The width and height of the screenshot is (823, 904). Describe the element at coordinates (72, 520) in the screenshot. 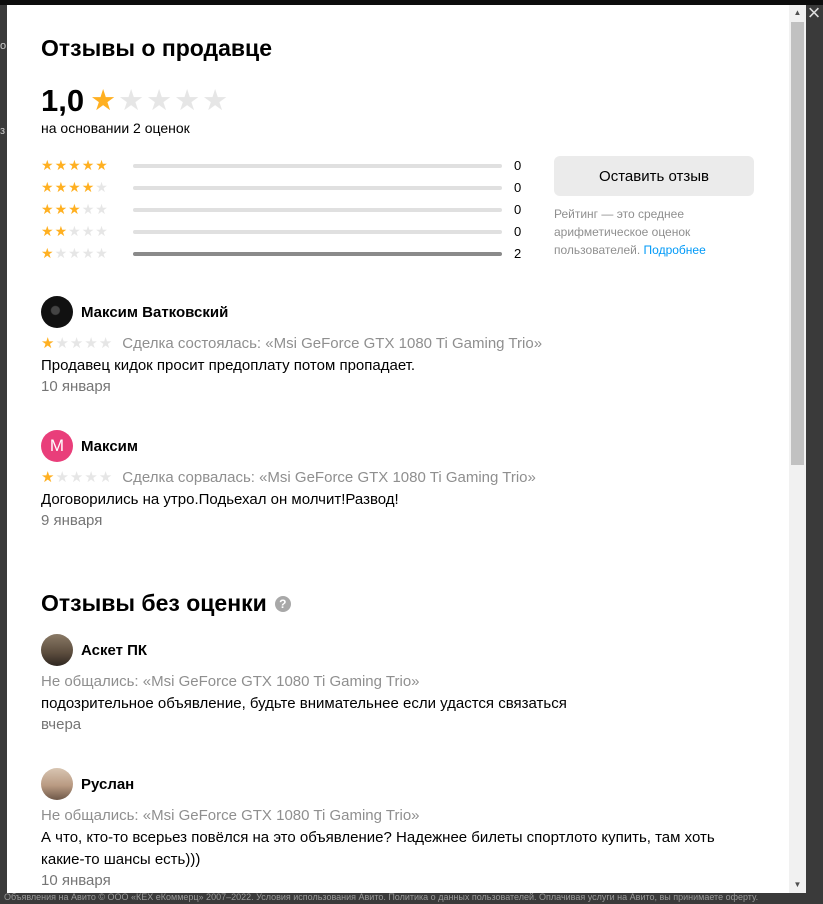

I see `review-date: 9 января` at that location.